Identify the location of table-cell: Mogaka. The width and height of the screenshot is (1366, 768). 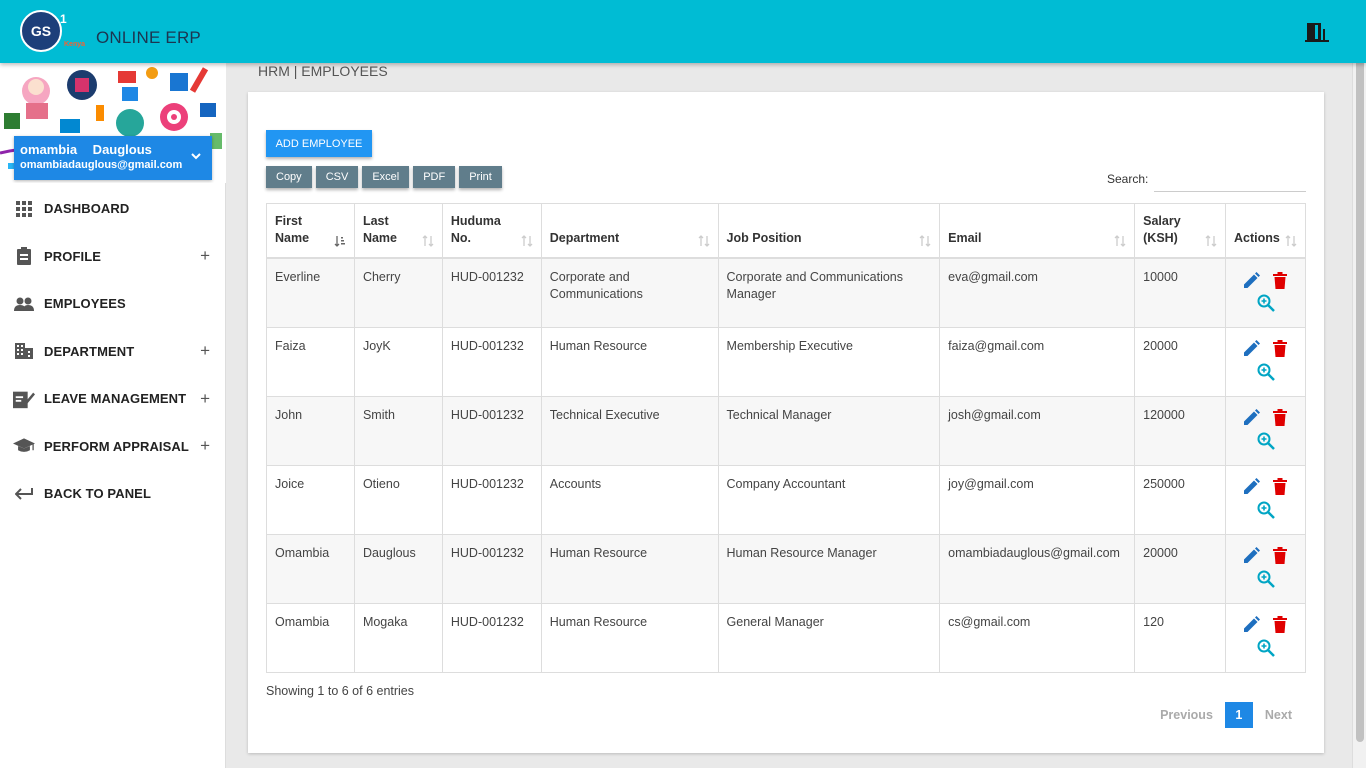
(398, 638).